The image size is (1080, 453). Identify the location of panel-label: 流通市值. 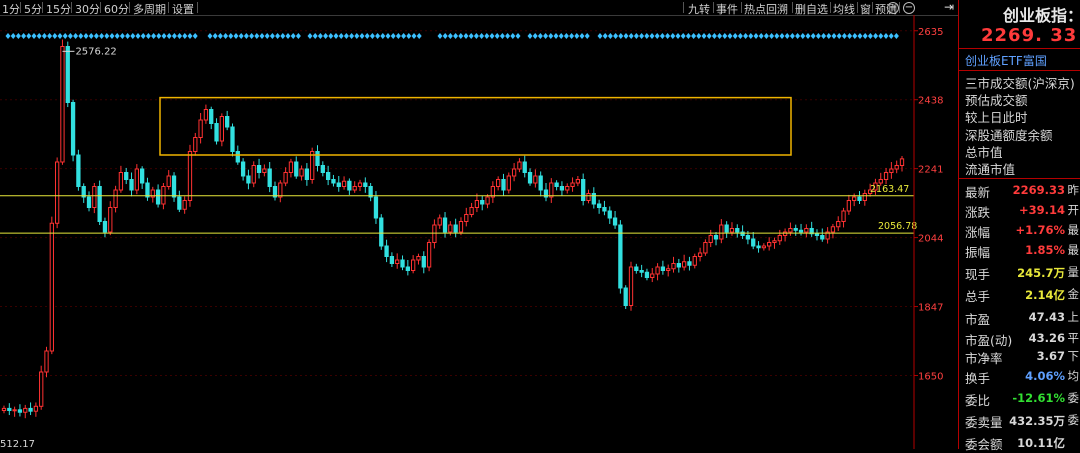
(990, 169).